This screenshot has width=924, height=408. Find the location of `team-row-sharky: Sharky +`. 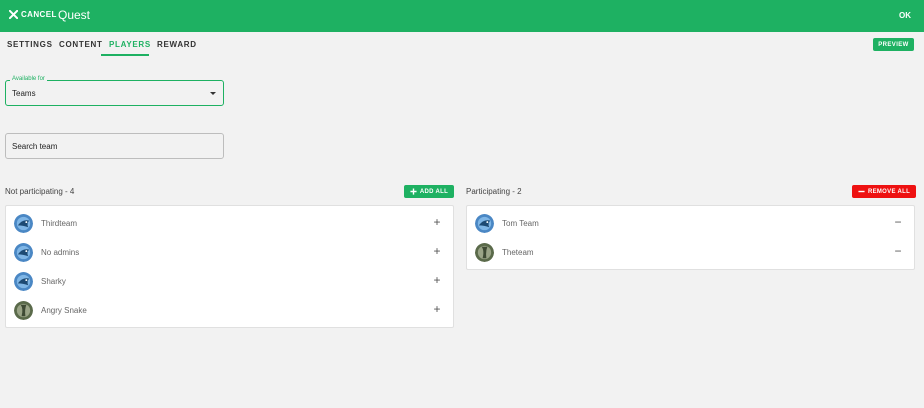

team-row-sharky: Sharky + is located at coordinates (229, 281).